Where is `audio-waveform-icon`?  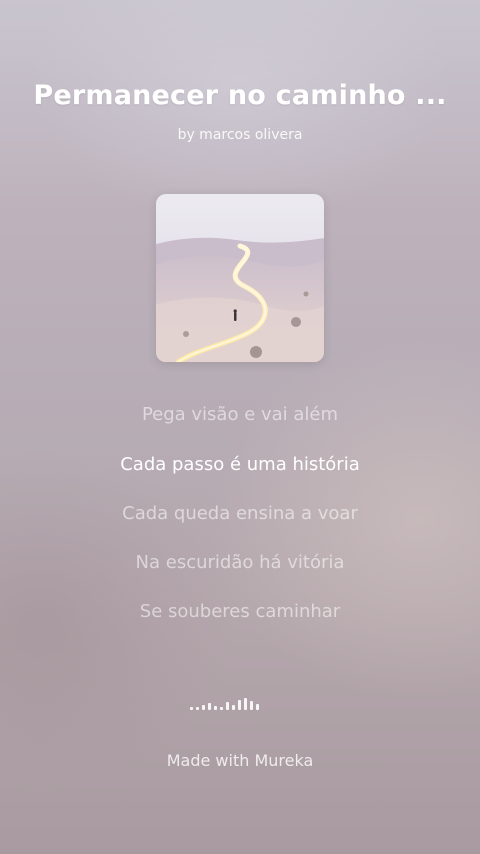
audio-waveform-icon is located at coordinates (240, 700).